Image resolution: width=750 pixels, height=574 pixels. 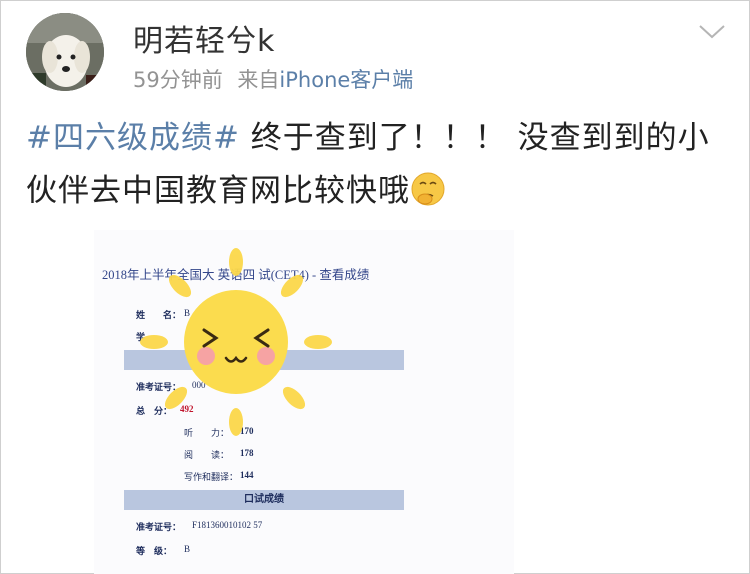 What do you see at coordinates (346, 80) in the screenshot?
I see `source-client-link: iPhone客户端` at bounding box center [346, 80].